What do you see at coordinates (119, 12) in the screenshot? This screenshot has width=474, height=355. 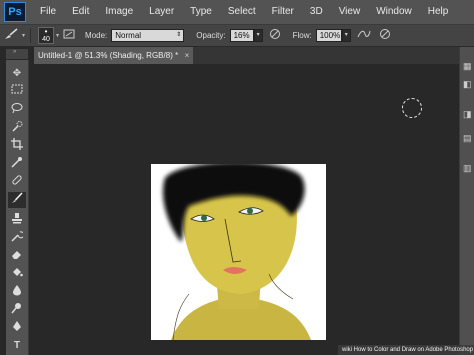 I see `menu-image: Image` at bounding box center [119, 12].